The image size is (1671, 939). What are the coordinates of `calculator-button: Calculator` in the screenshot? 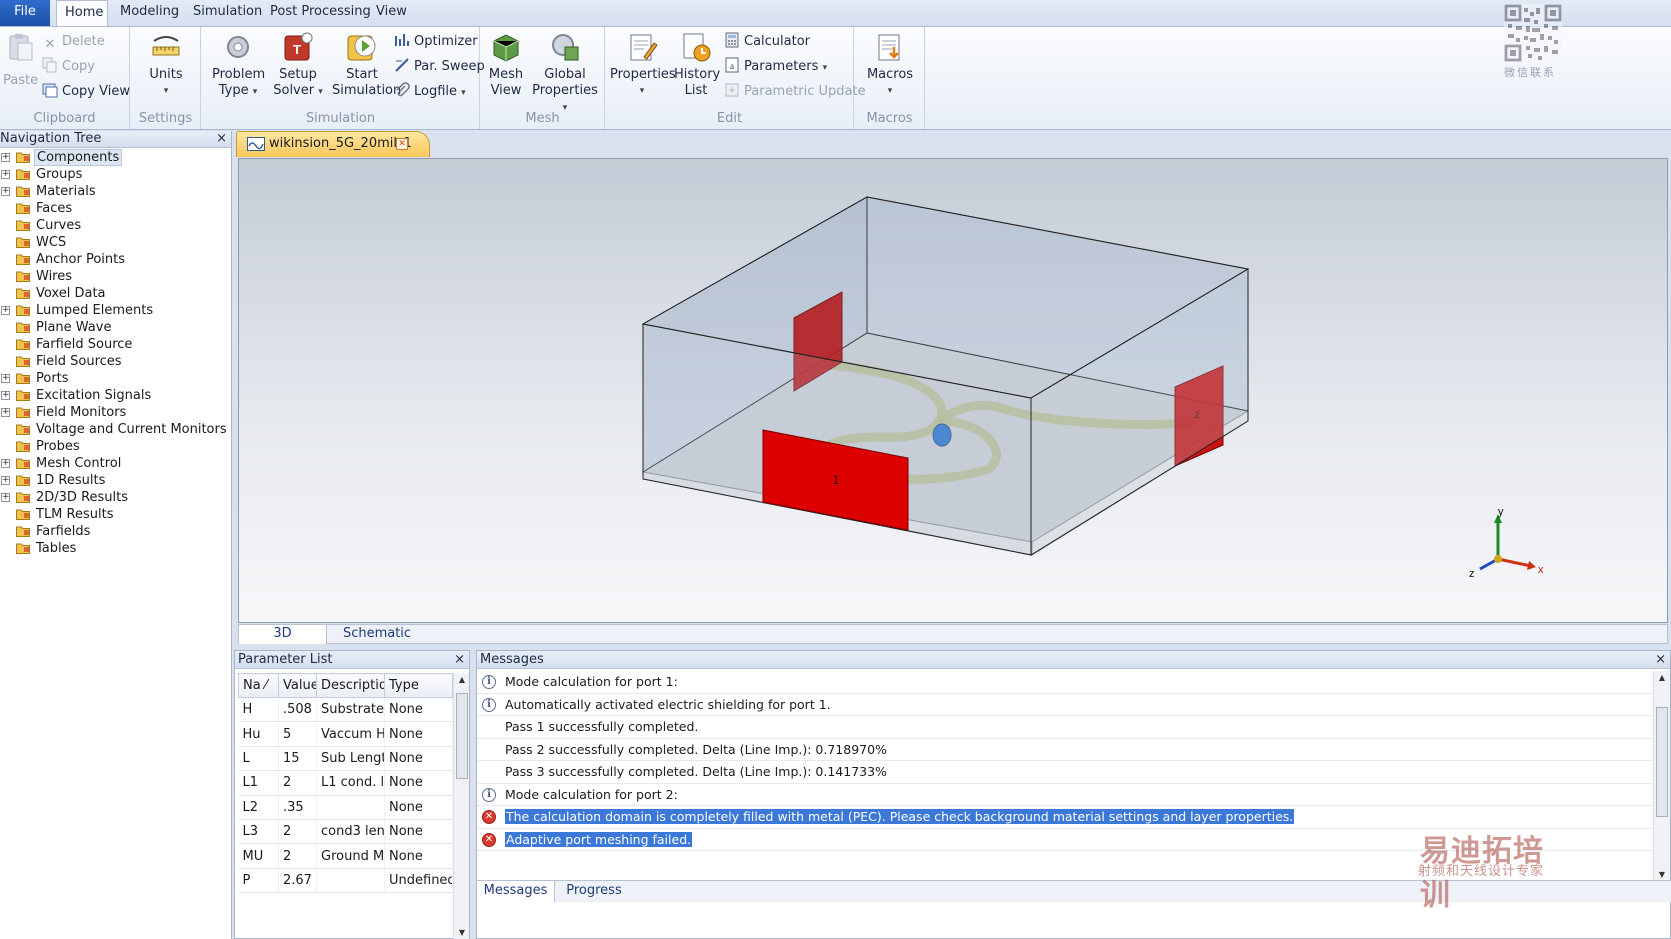 It's located at (767, 42).